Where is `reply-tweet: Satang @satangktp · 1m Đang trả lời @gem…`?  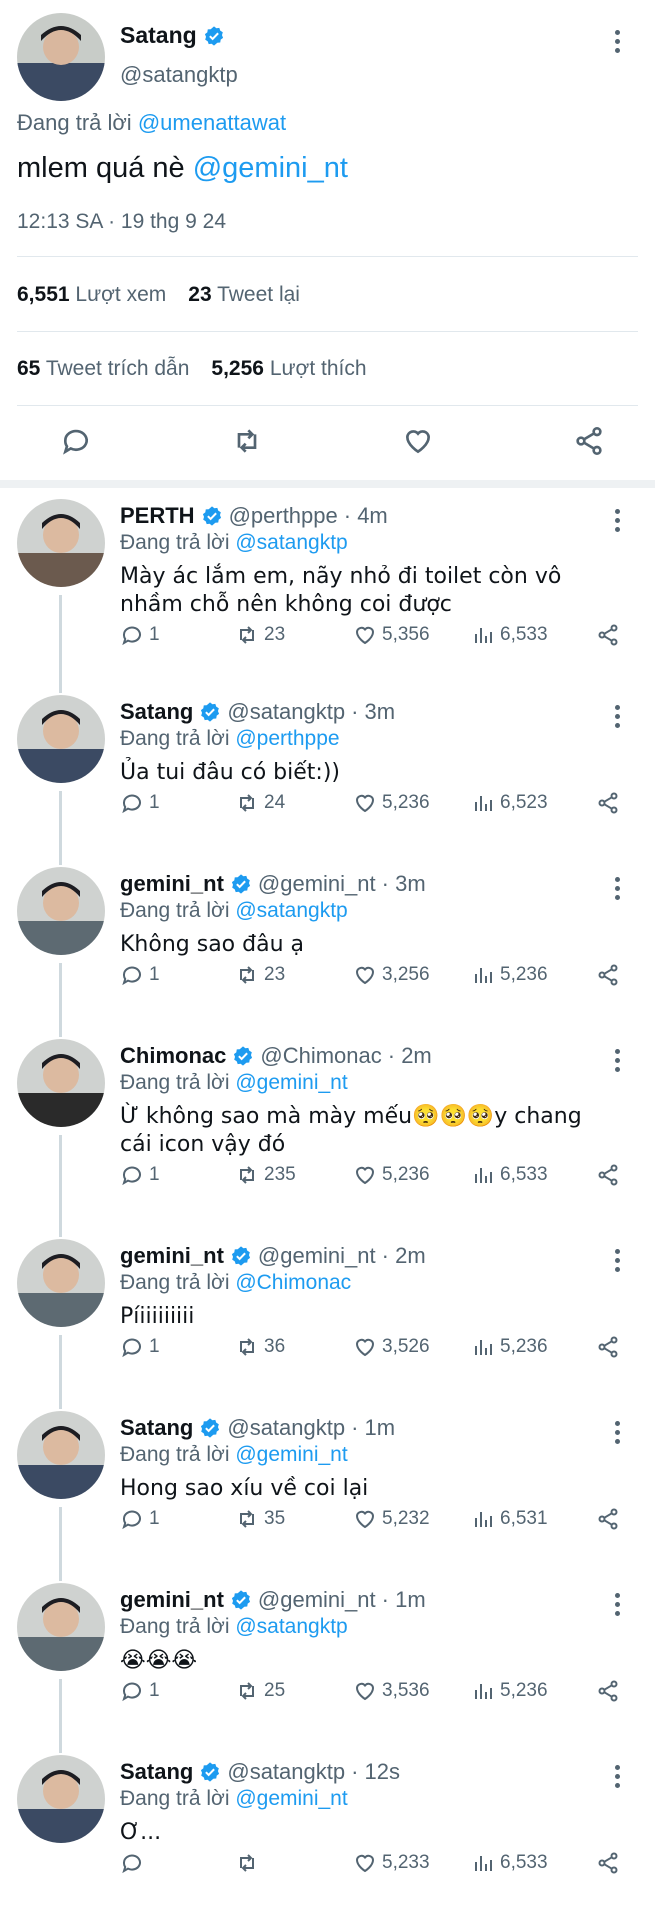
reply-tweet: Satang @satangktp · 1m Đang trả lời @gem… is located at coordinates (327, 1495).